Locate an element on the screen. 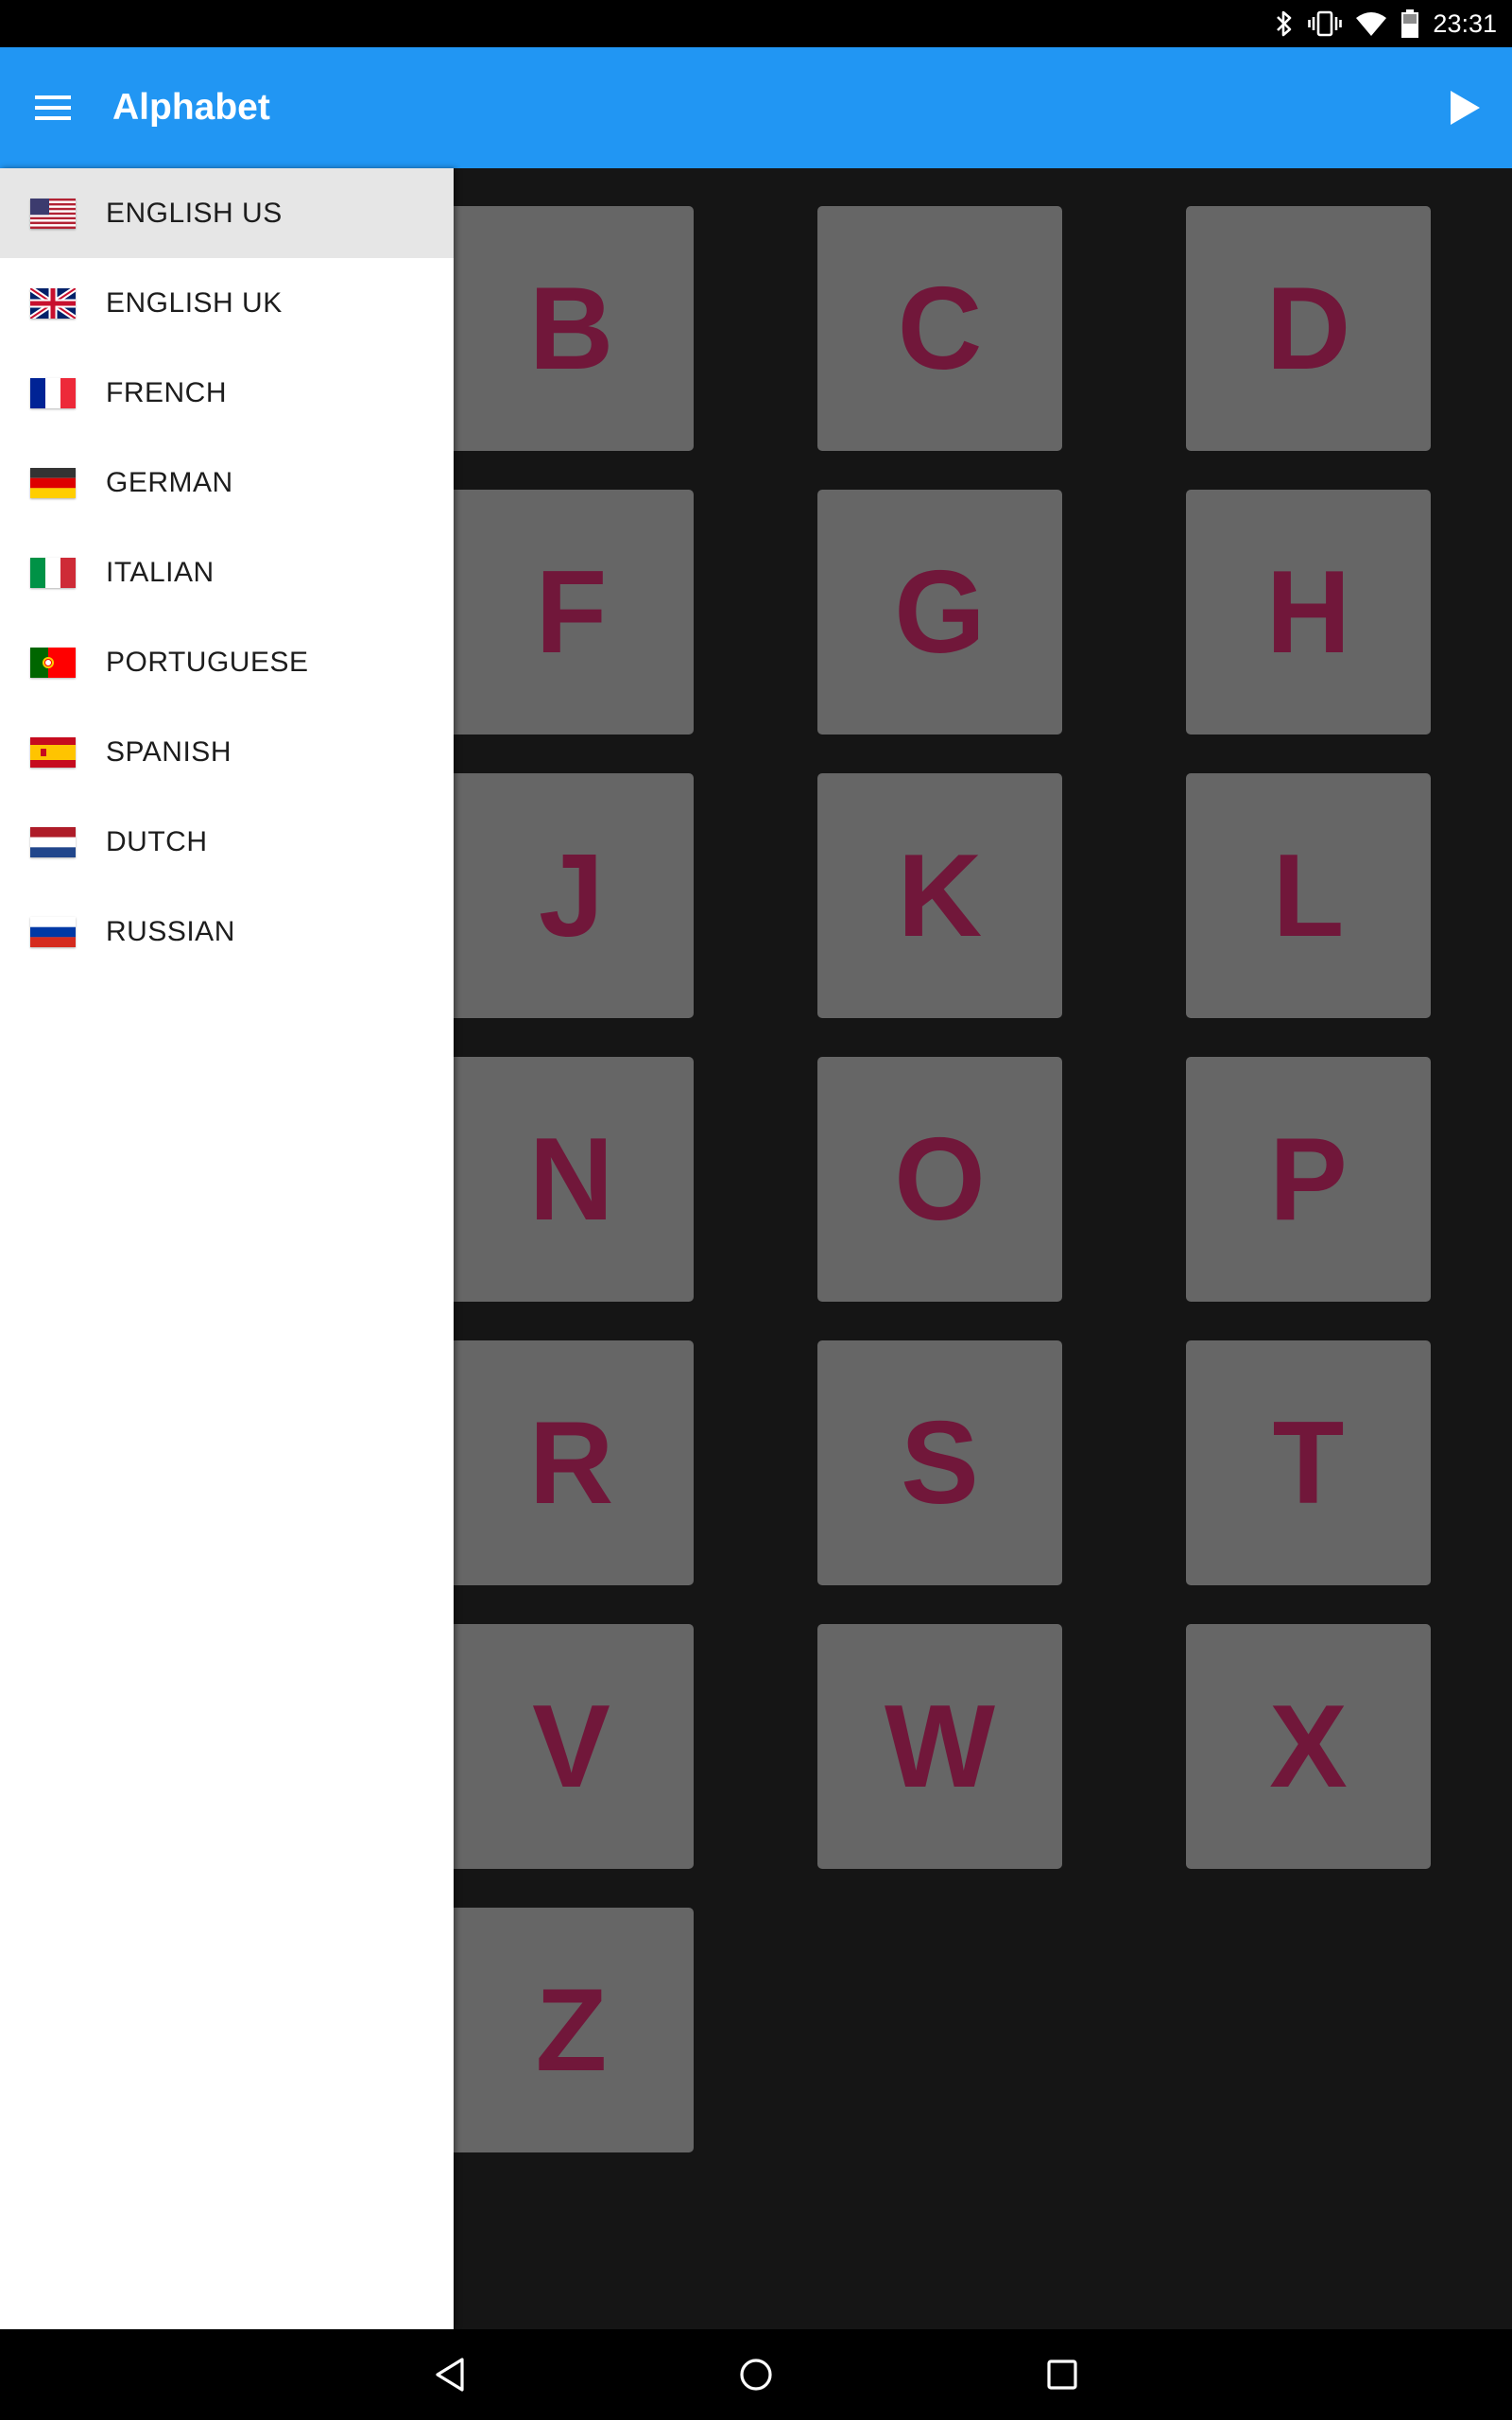 The height and width of the screenshot is (2420, 1512). home-icon is located at coordinates (756, 2374).